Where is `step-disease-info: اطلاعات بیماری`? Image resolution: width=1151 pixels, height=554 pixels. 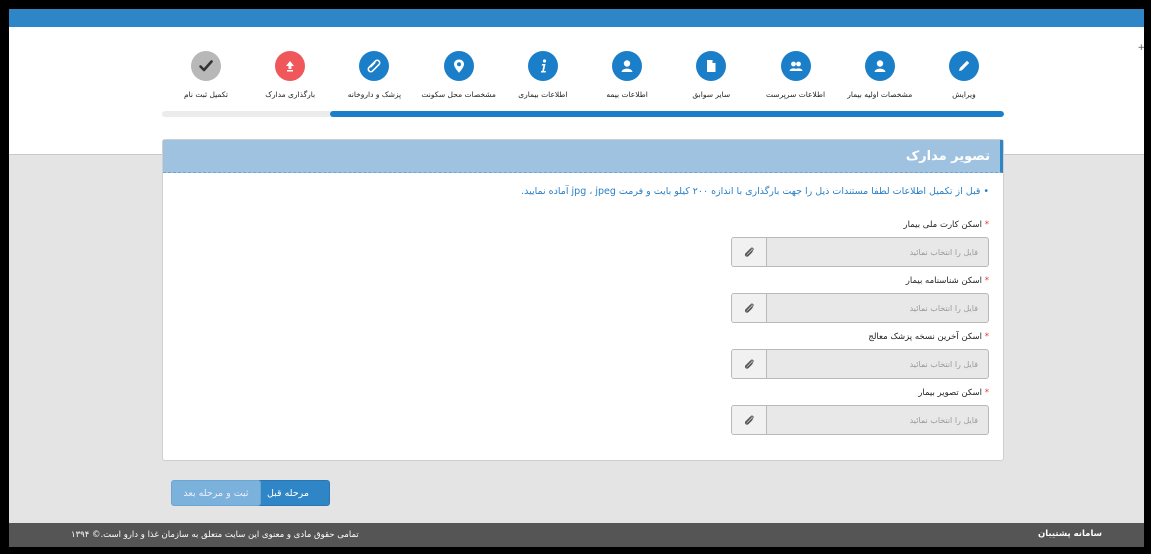
step-disease-info: اطلاعات بیماری is located at coordinates (543, 81).